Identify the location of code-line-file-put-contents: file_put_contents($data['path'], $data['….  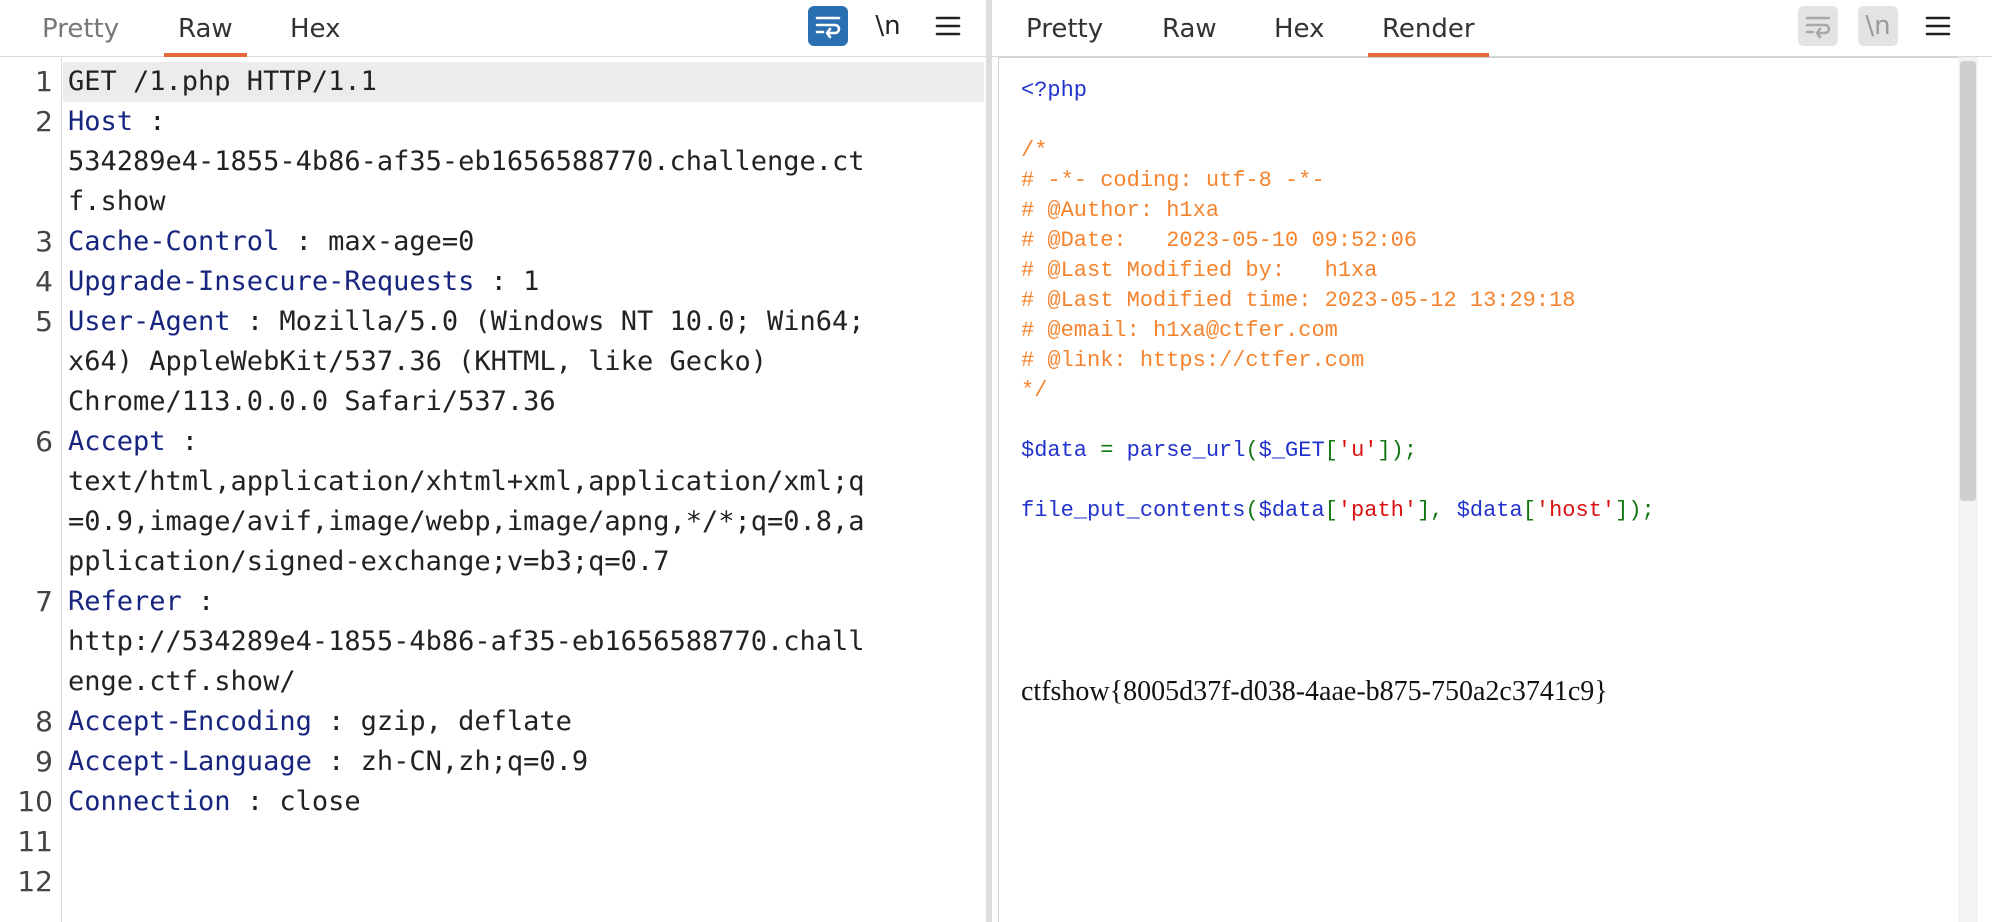
(1338, 510).